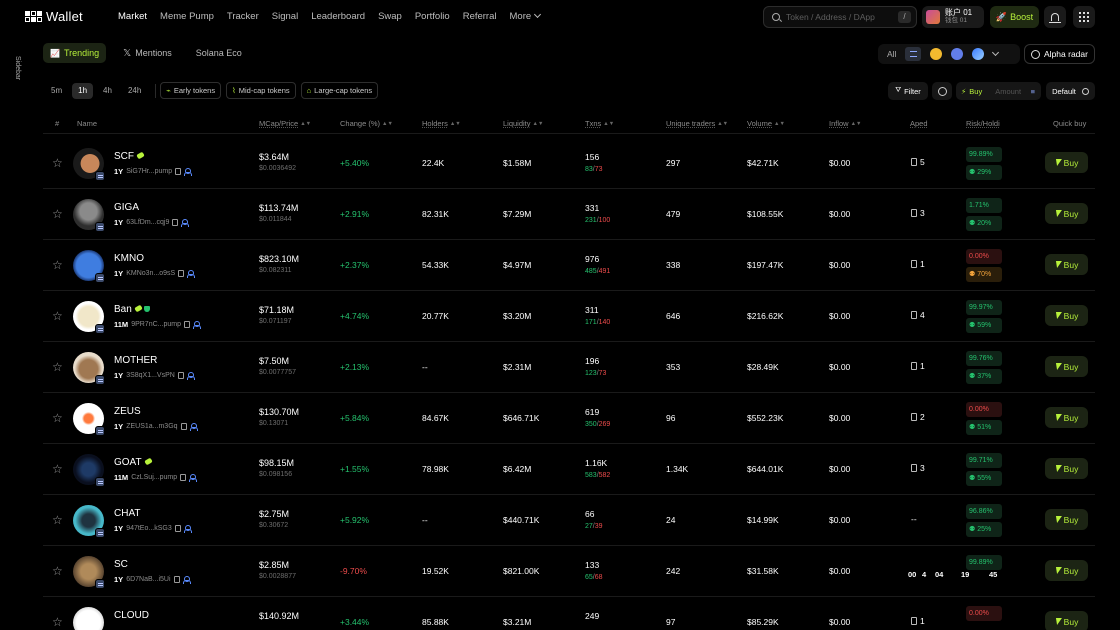 The image size is (1120, 630). I want to click on nav-tracker: Tracker, so click(243, 16).